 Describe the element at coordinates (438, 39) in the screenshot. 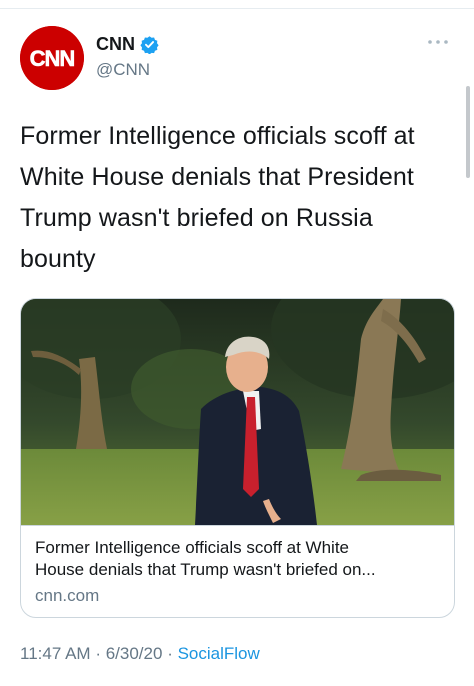

I see `more-horizontal-icon` at that location.